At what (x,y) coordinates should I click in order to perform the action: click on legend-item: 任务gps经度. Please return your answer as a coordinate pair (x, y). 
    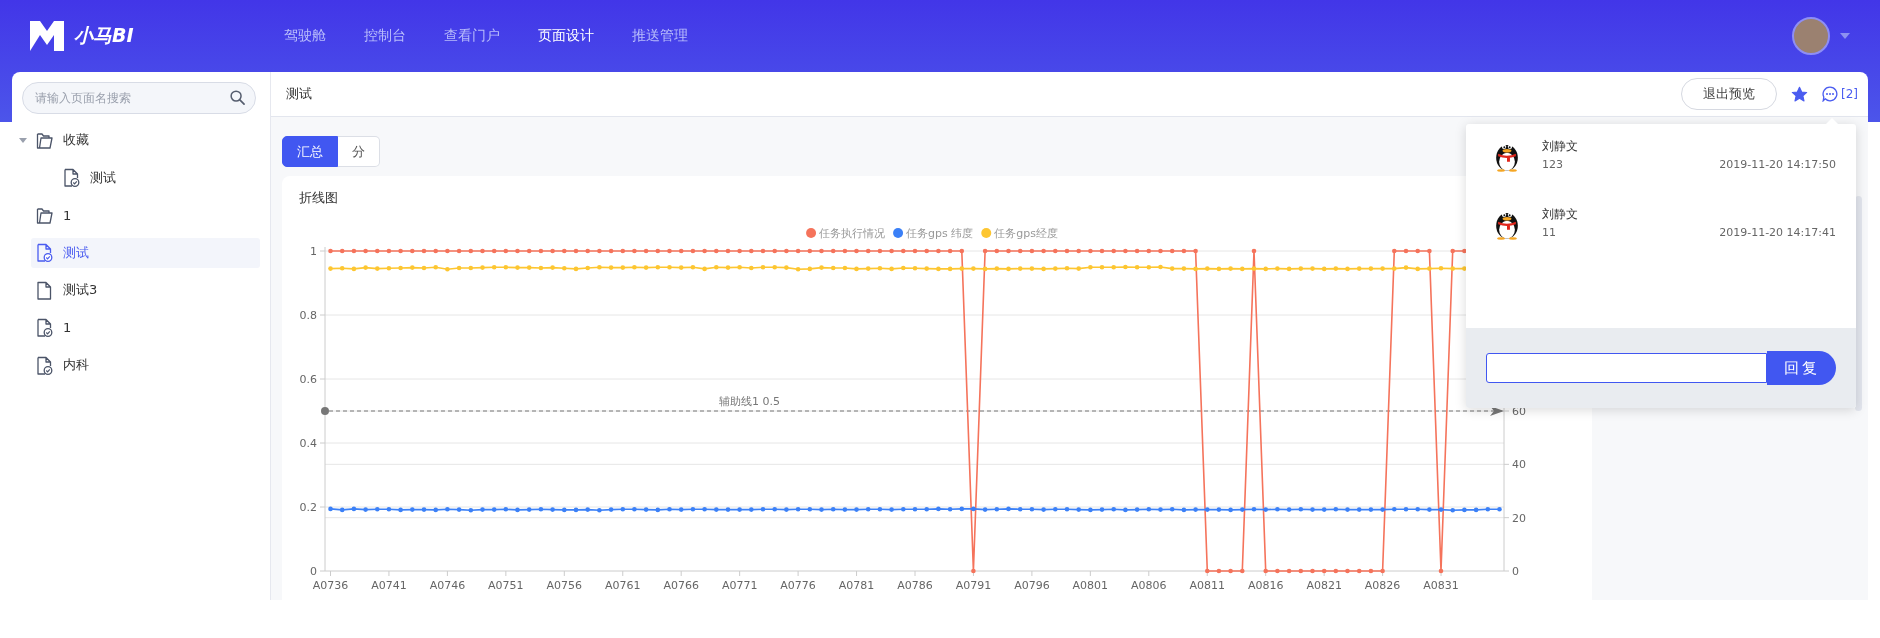
    Looking at the image, I should click on (1019, 233).